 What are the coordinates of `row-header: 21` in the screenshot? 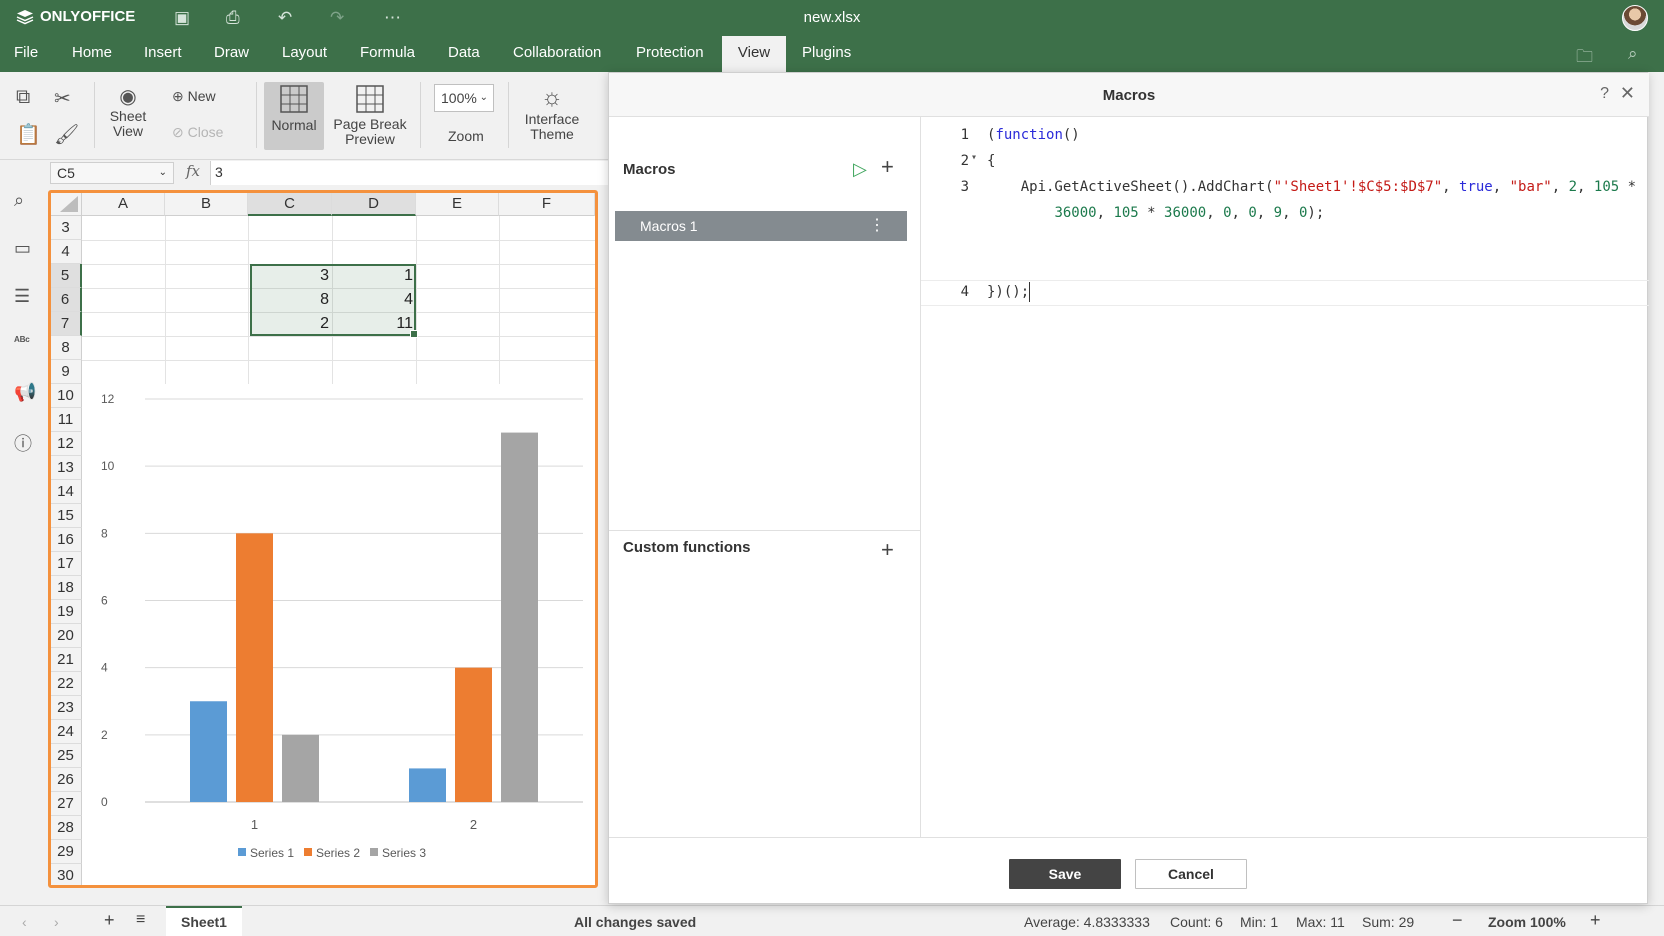 It's located at (66, 660).